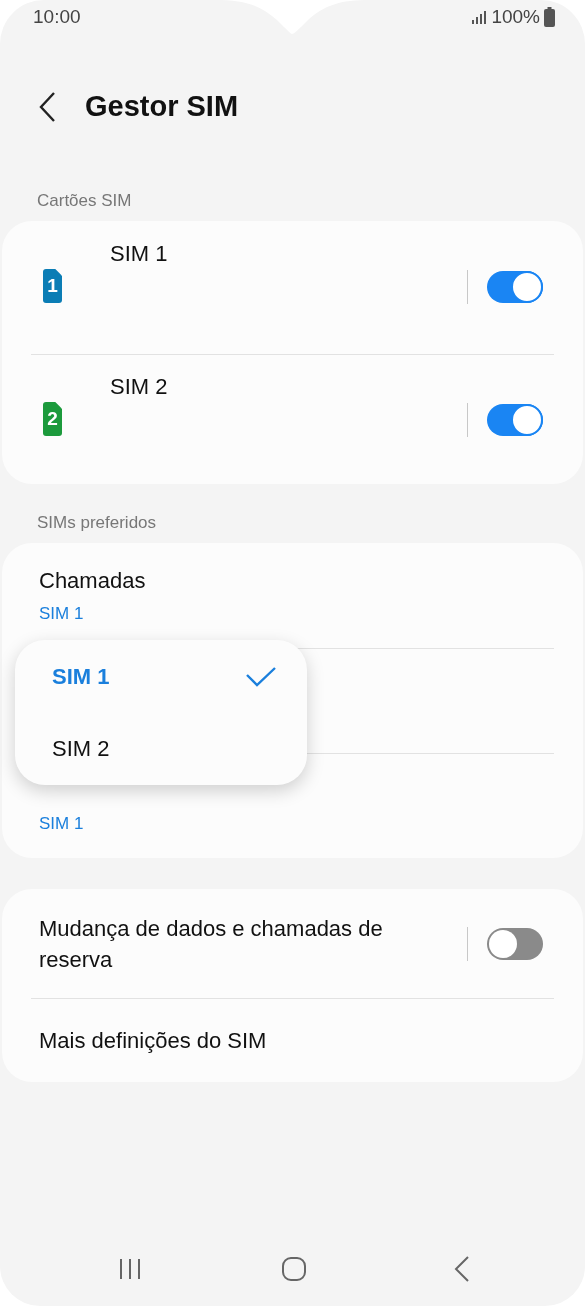  Describe the element at coordinates (211, 944) in the screenshot. I see `setting-title: Mudança de dados e chamadas de reserva` at that location.